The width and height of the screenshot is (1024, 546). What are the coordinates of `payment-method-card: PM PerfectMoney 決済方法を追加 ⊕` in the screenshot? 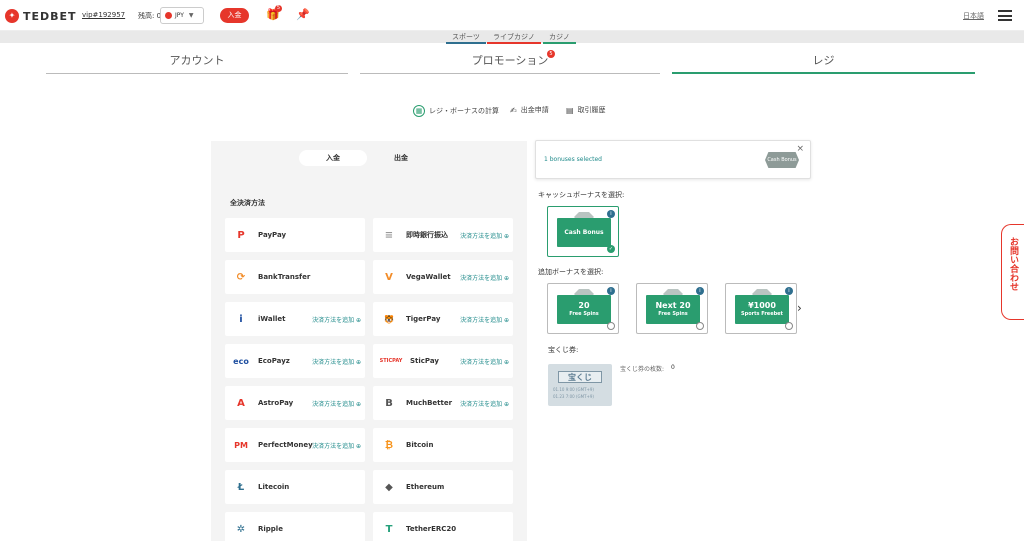 It's located at (295, 445).